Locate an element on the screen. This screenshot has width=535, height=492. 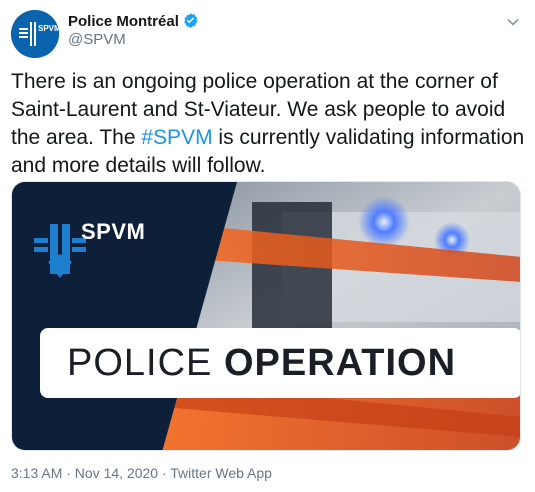
author-name: Police Montréal is located at coordinates (133, 22).